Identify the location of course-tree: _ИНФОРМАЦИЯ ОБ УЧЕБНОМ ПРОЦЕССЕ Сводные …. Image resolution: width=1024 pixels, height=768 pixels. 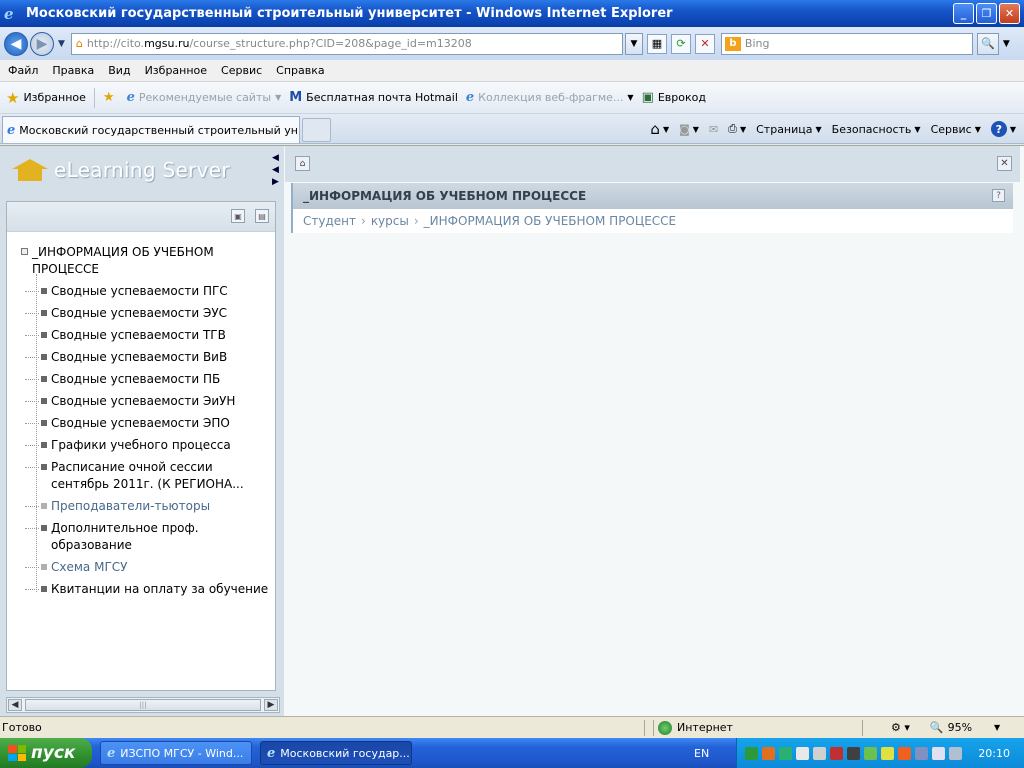
(144, 421).